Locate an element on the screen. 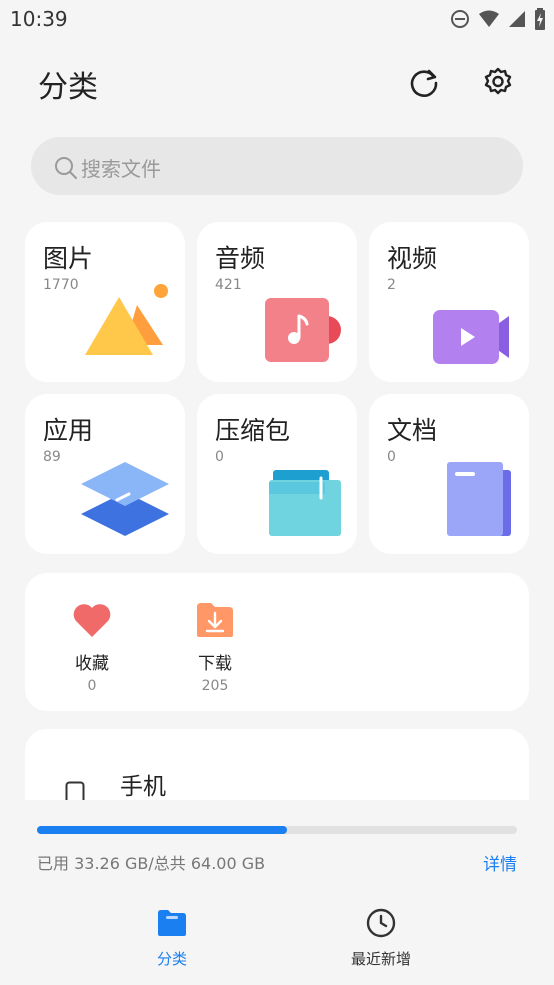  cellular-icon is located at coordinates (517, 19).